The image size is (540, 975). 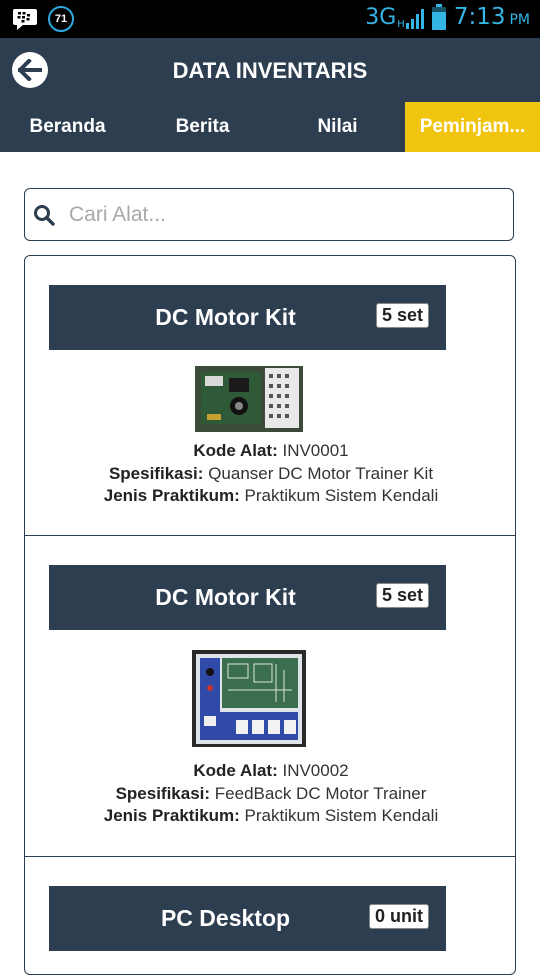 I want to click on search-box, so click(x=269, y=214).